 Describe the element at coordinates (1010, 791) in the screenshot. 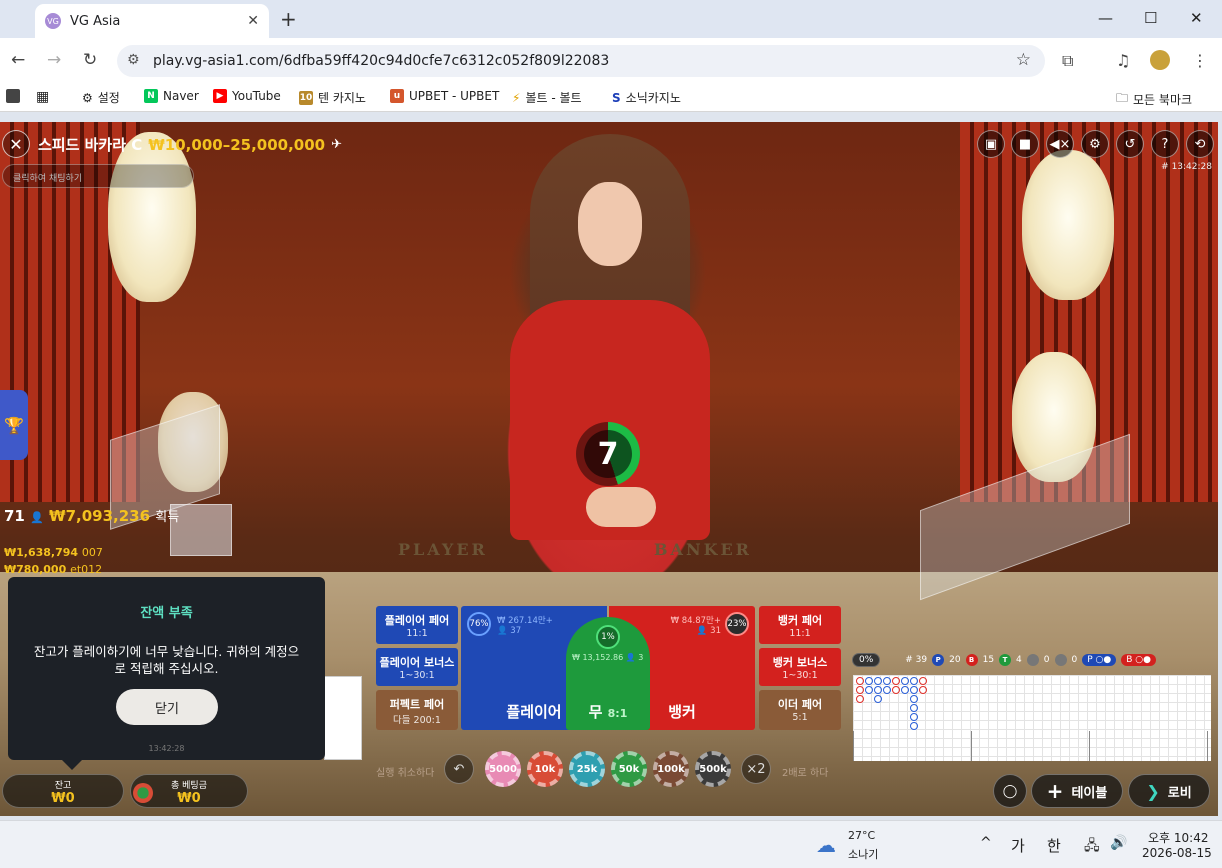

I see `chat-bubble-button: ◯` at that location.